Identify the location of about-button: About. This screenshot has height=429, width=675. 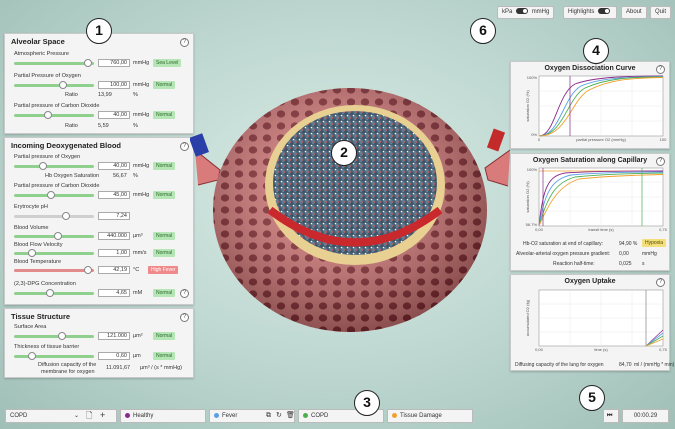
(634, 12).